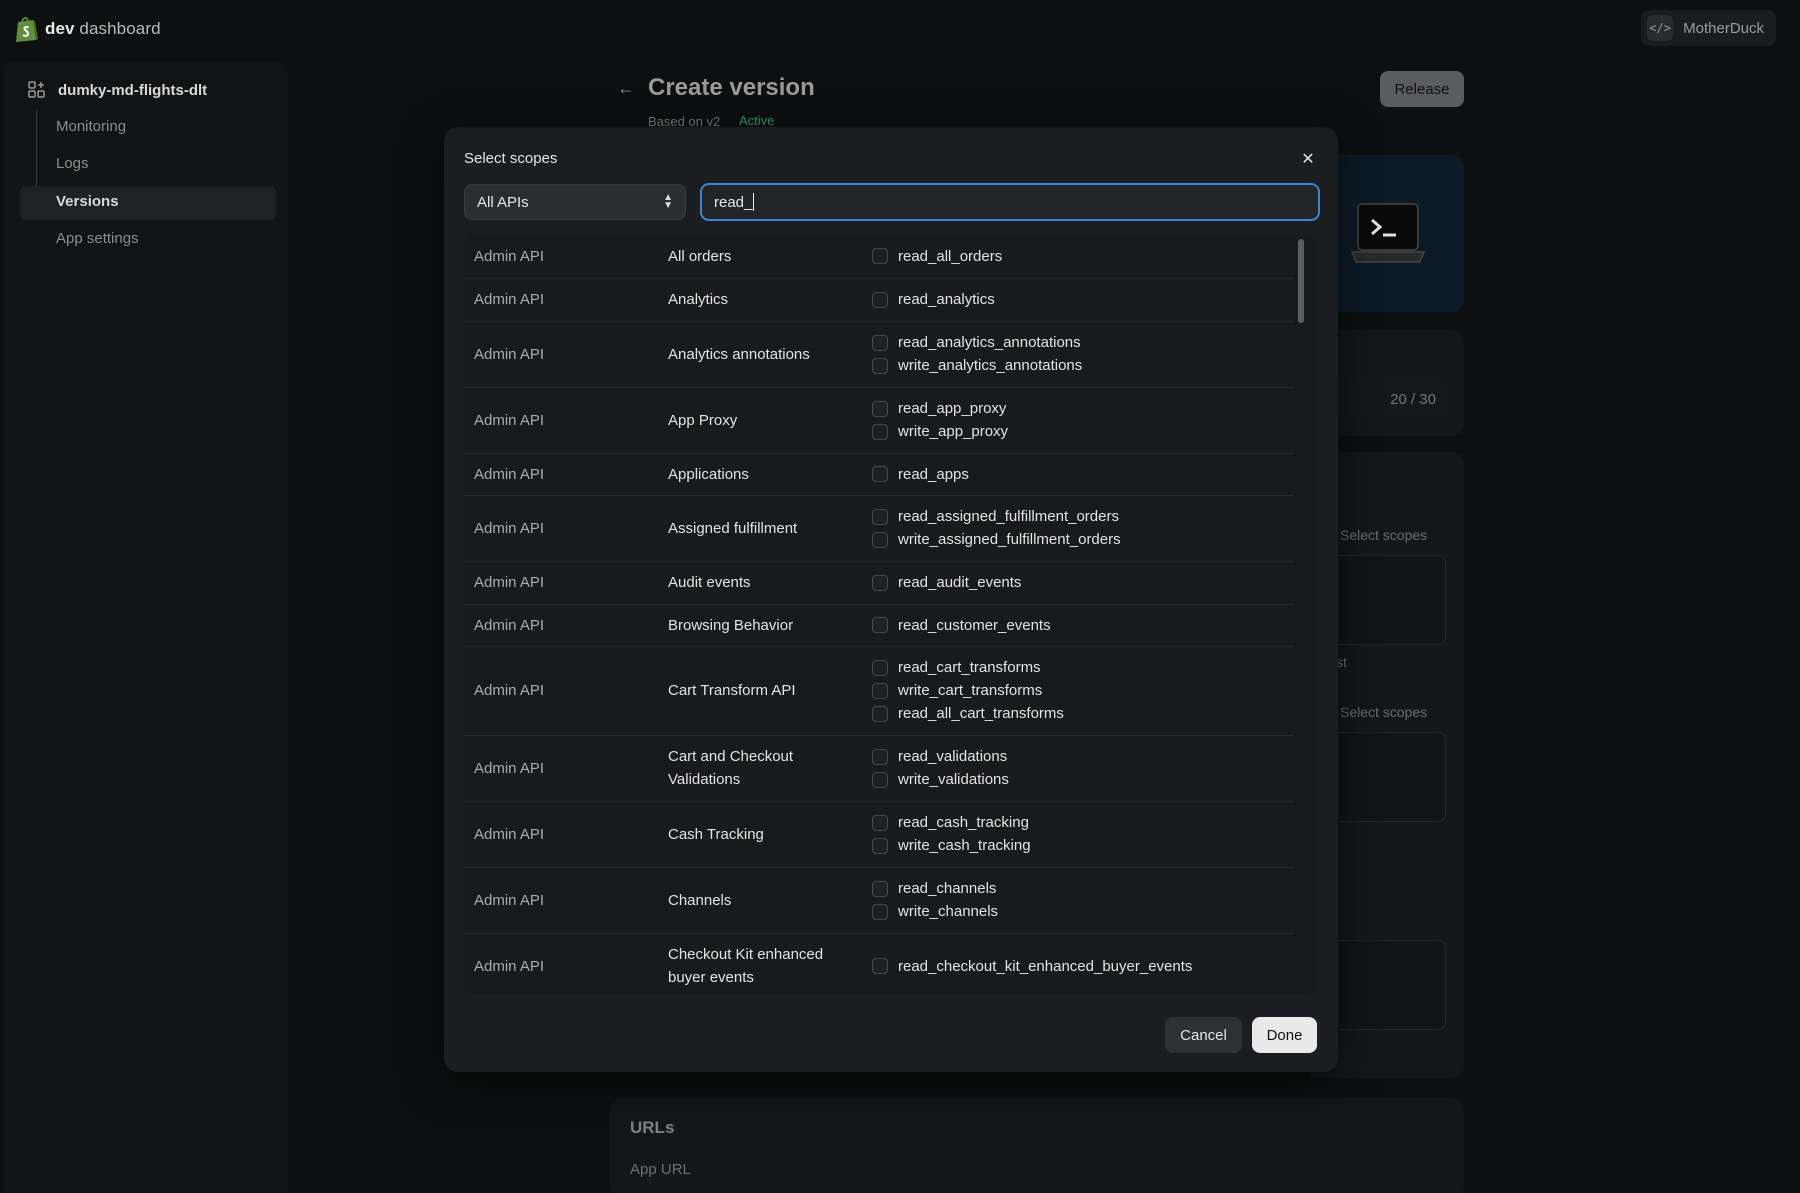 The width and height of the screenshot is (1800, 1193). What do you see at coordinates (739, 354) in the screenshot?
I see `scope-resource-line: Analytics annotations` at bounding box center [739, 354].